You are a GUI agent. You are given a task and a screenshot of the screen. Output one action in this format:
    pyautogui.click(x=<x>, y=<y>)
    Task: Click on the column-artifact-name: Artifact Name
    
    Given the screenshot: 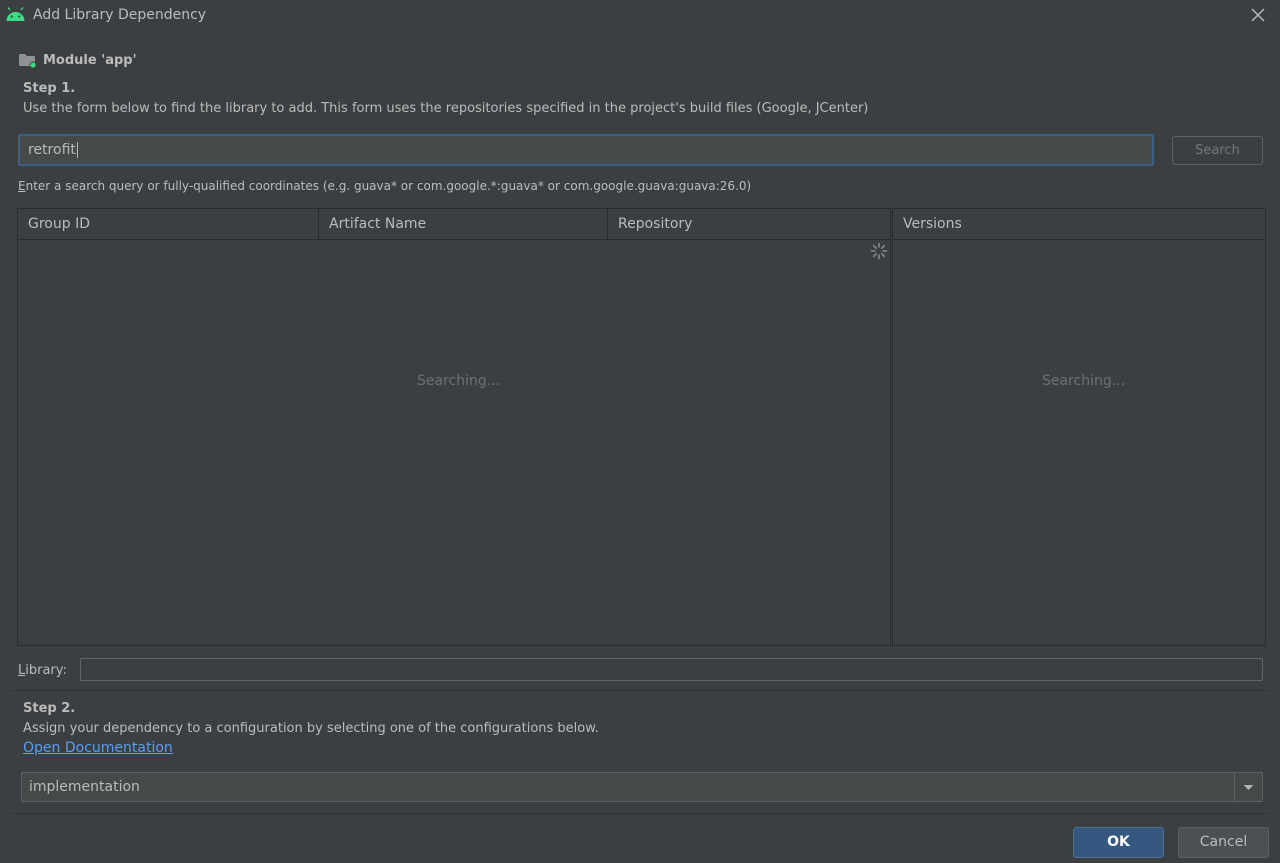 What is the action you would take?
    pyautogui.click(x=463, y=224)
    